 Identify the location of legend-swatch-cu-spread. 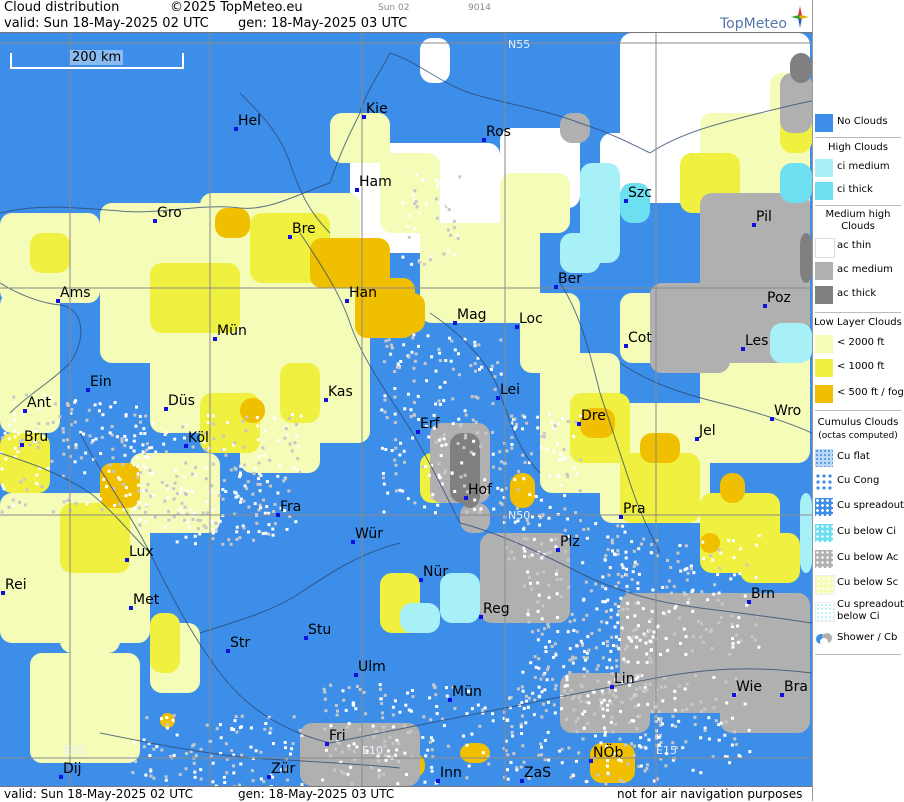
(824, 507).